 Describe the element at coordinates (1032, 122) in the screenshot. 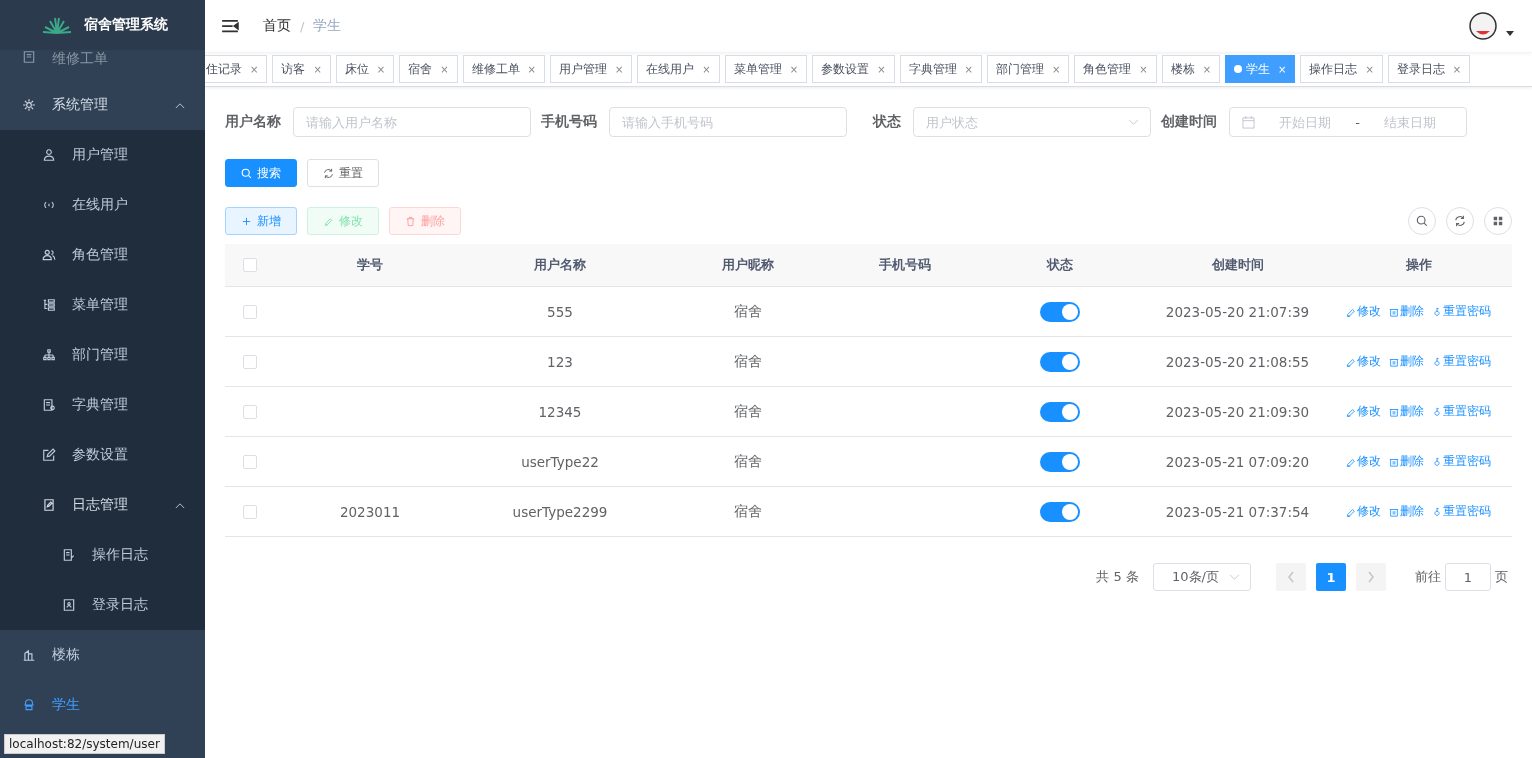

I see `select-field: 用户状态` at that location.